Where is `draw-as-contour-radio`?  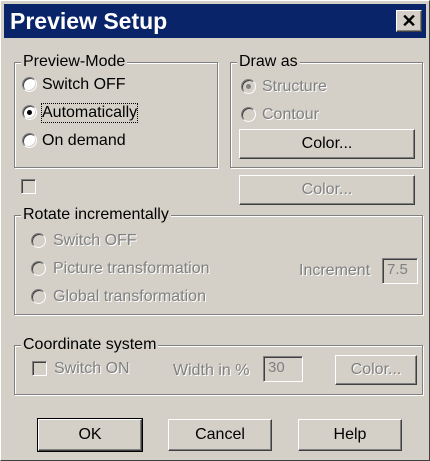 draw-as-contour-radio is located at coordinates (248, 114).